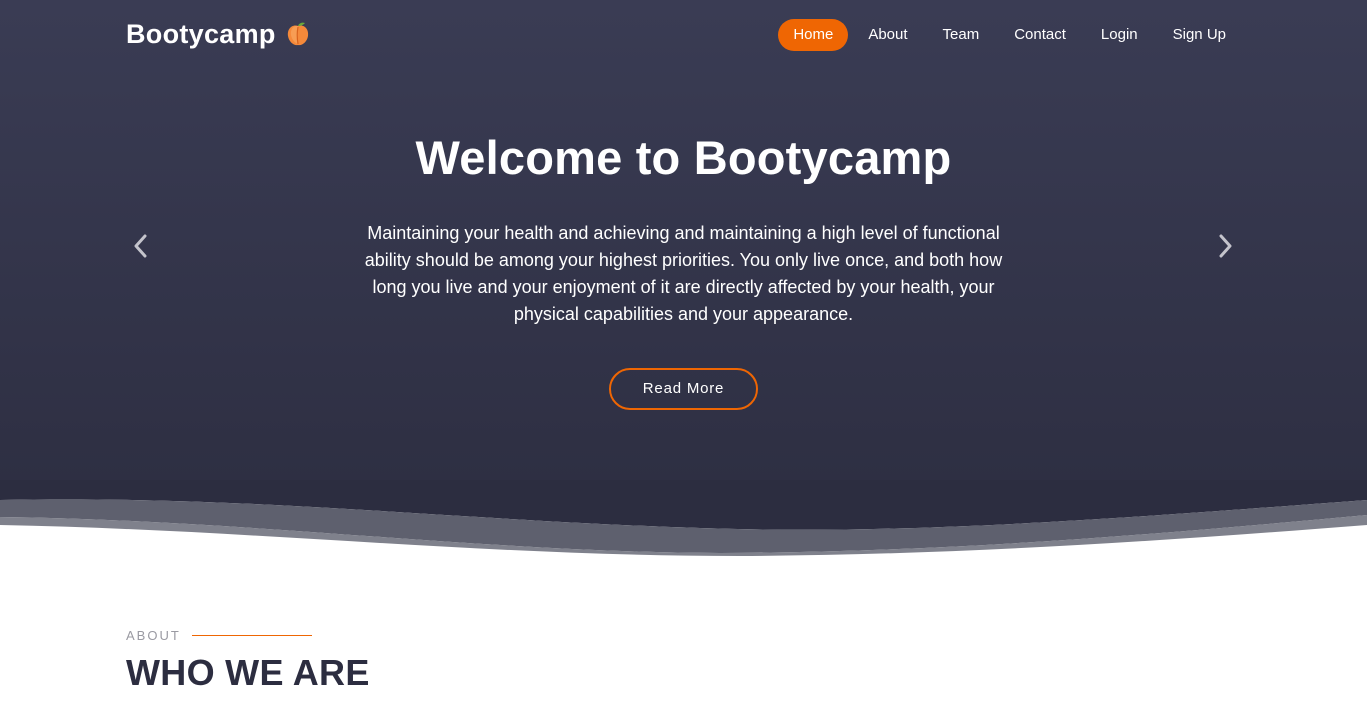 The image size is (1367, 704). I want to click on nav-home: Home, so click(813, 35).